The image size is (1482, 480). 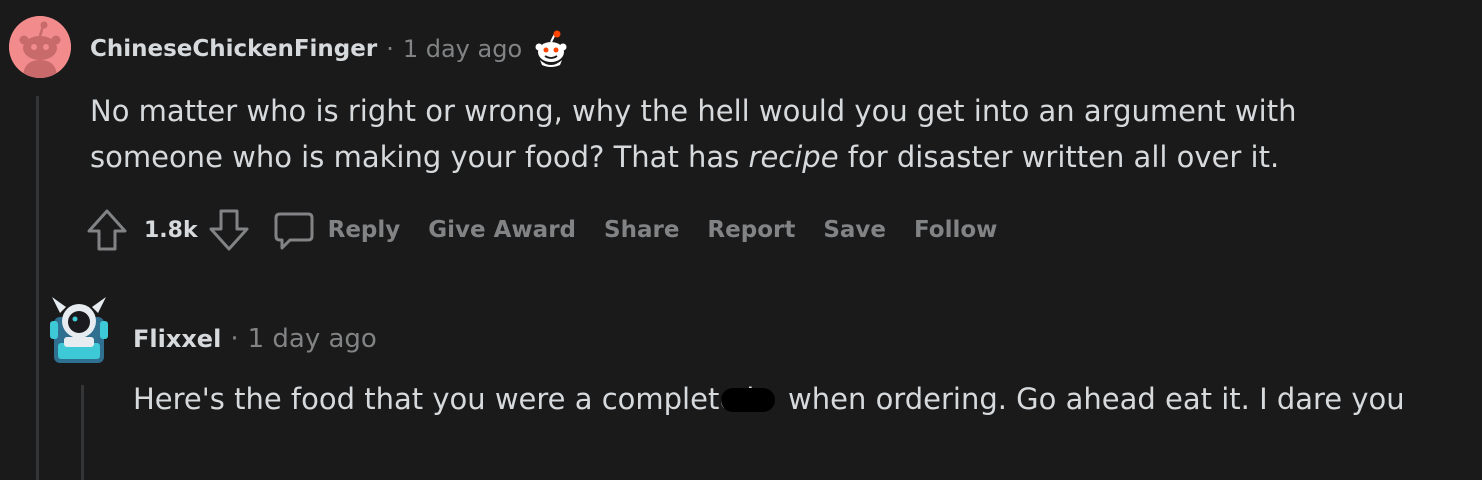 What do you see at coordinates (294, 231) in the screenshot?
I see `comment-bubble-icon` at bounding box center [294, 231].